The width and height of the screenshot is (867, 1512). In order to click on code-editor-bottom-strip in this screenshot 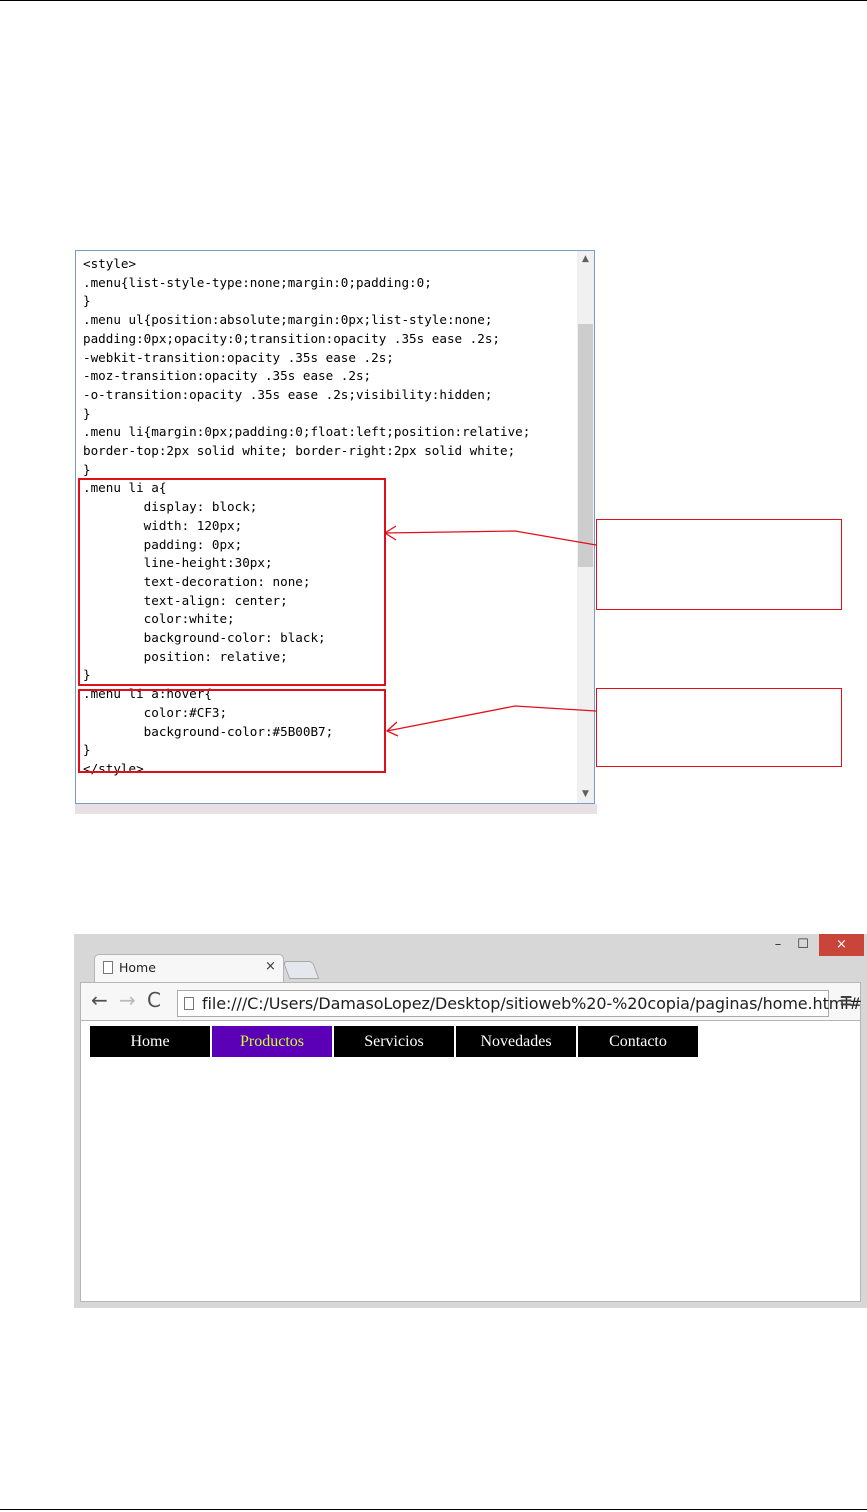, I will do `click(336, 809)`.